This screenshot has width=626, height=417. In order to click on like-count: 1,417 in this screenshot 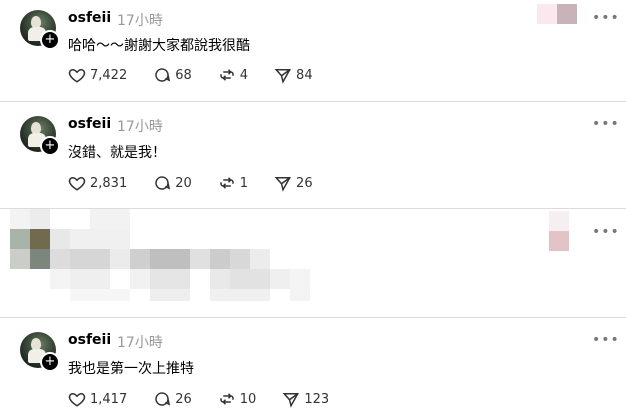, I will do `click(109, 399)`.